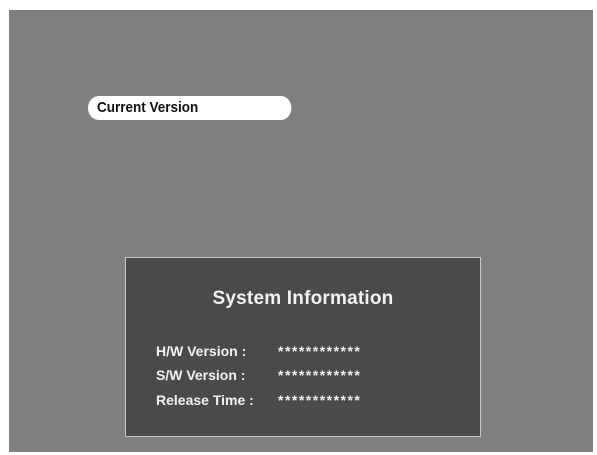 Image resolution: width=597 pixels, height=455 pixels. I want to click on sw-version-label: S/W Version :, so click(201, 375).